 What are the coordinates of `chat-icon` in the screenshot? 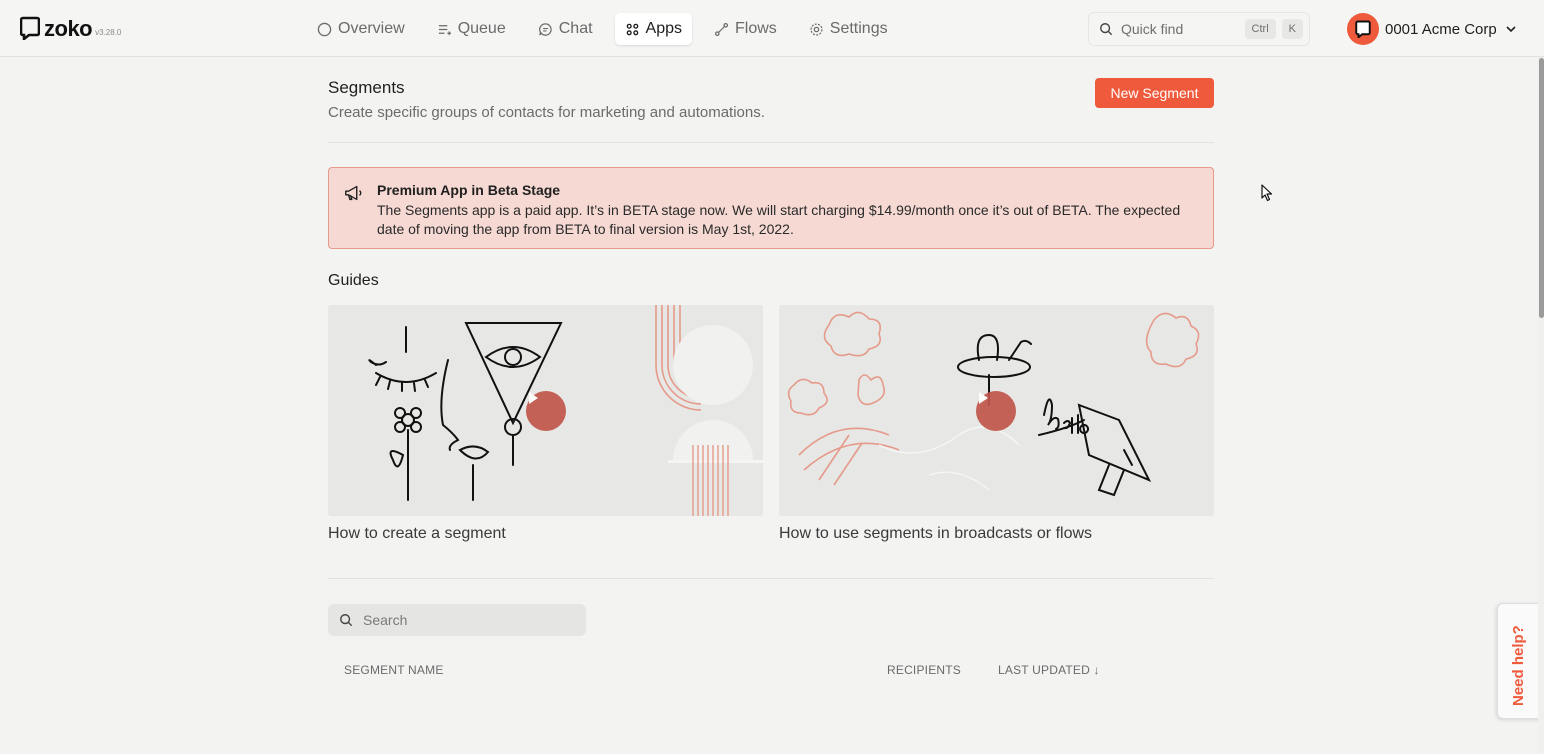 It's located at (545, 29).